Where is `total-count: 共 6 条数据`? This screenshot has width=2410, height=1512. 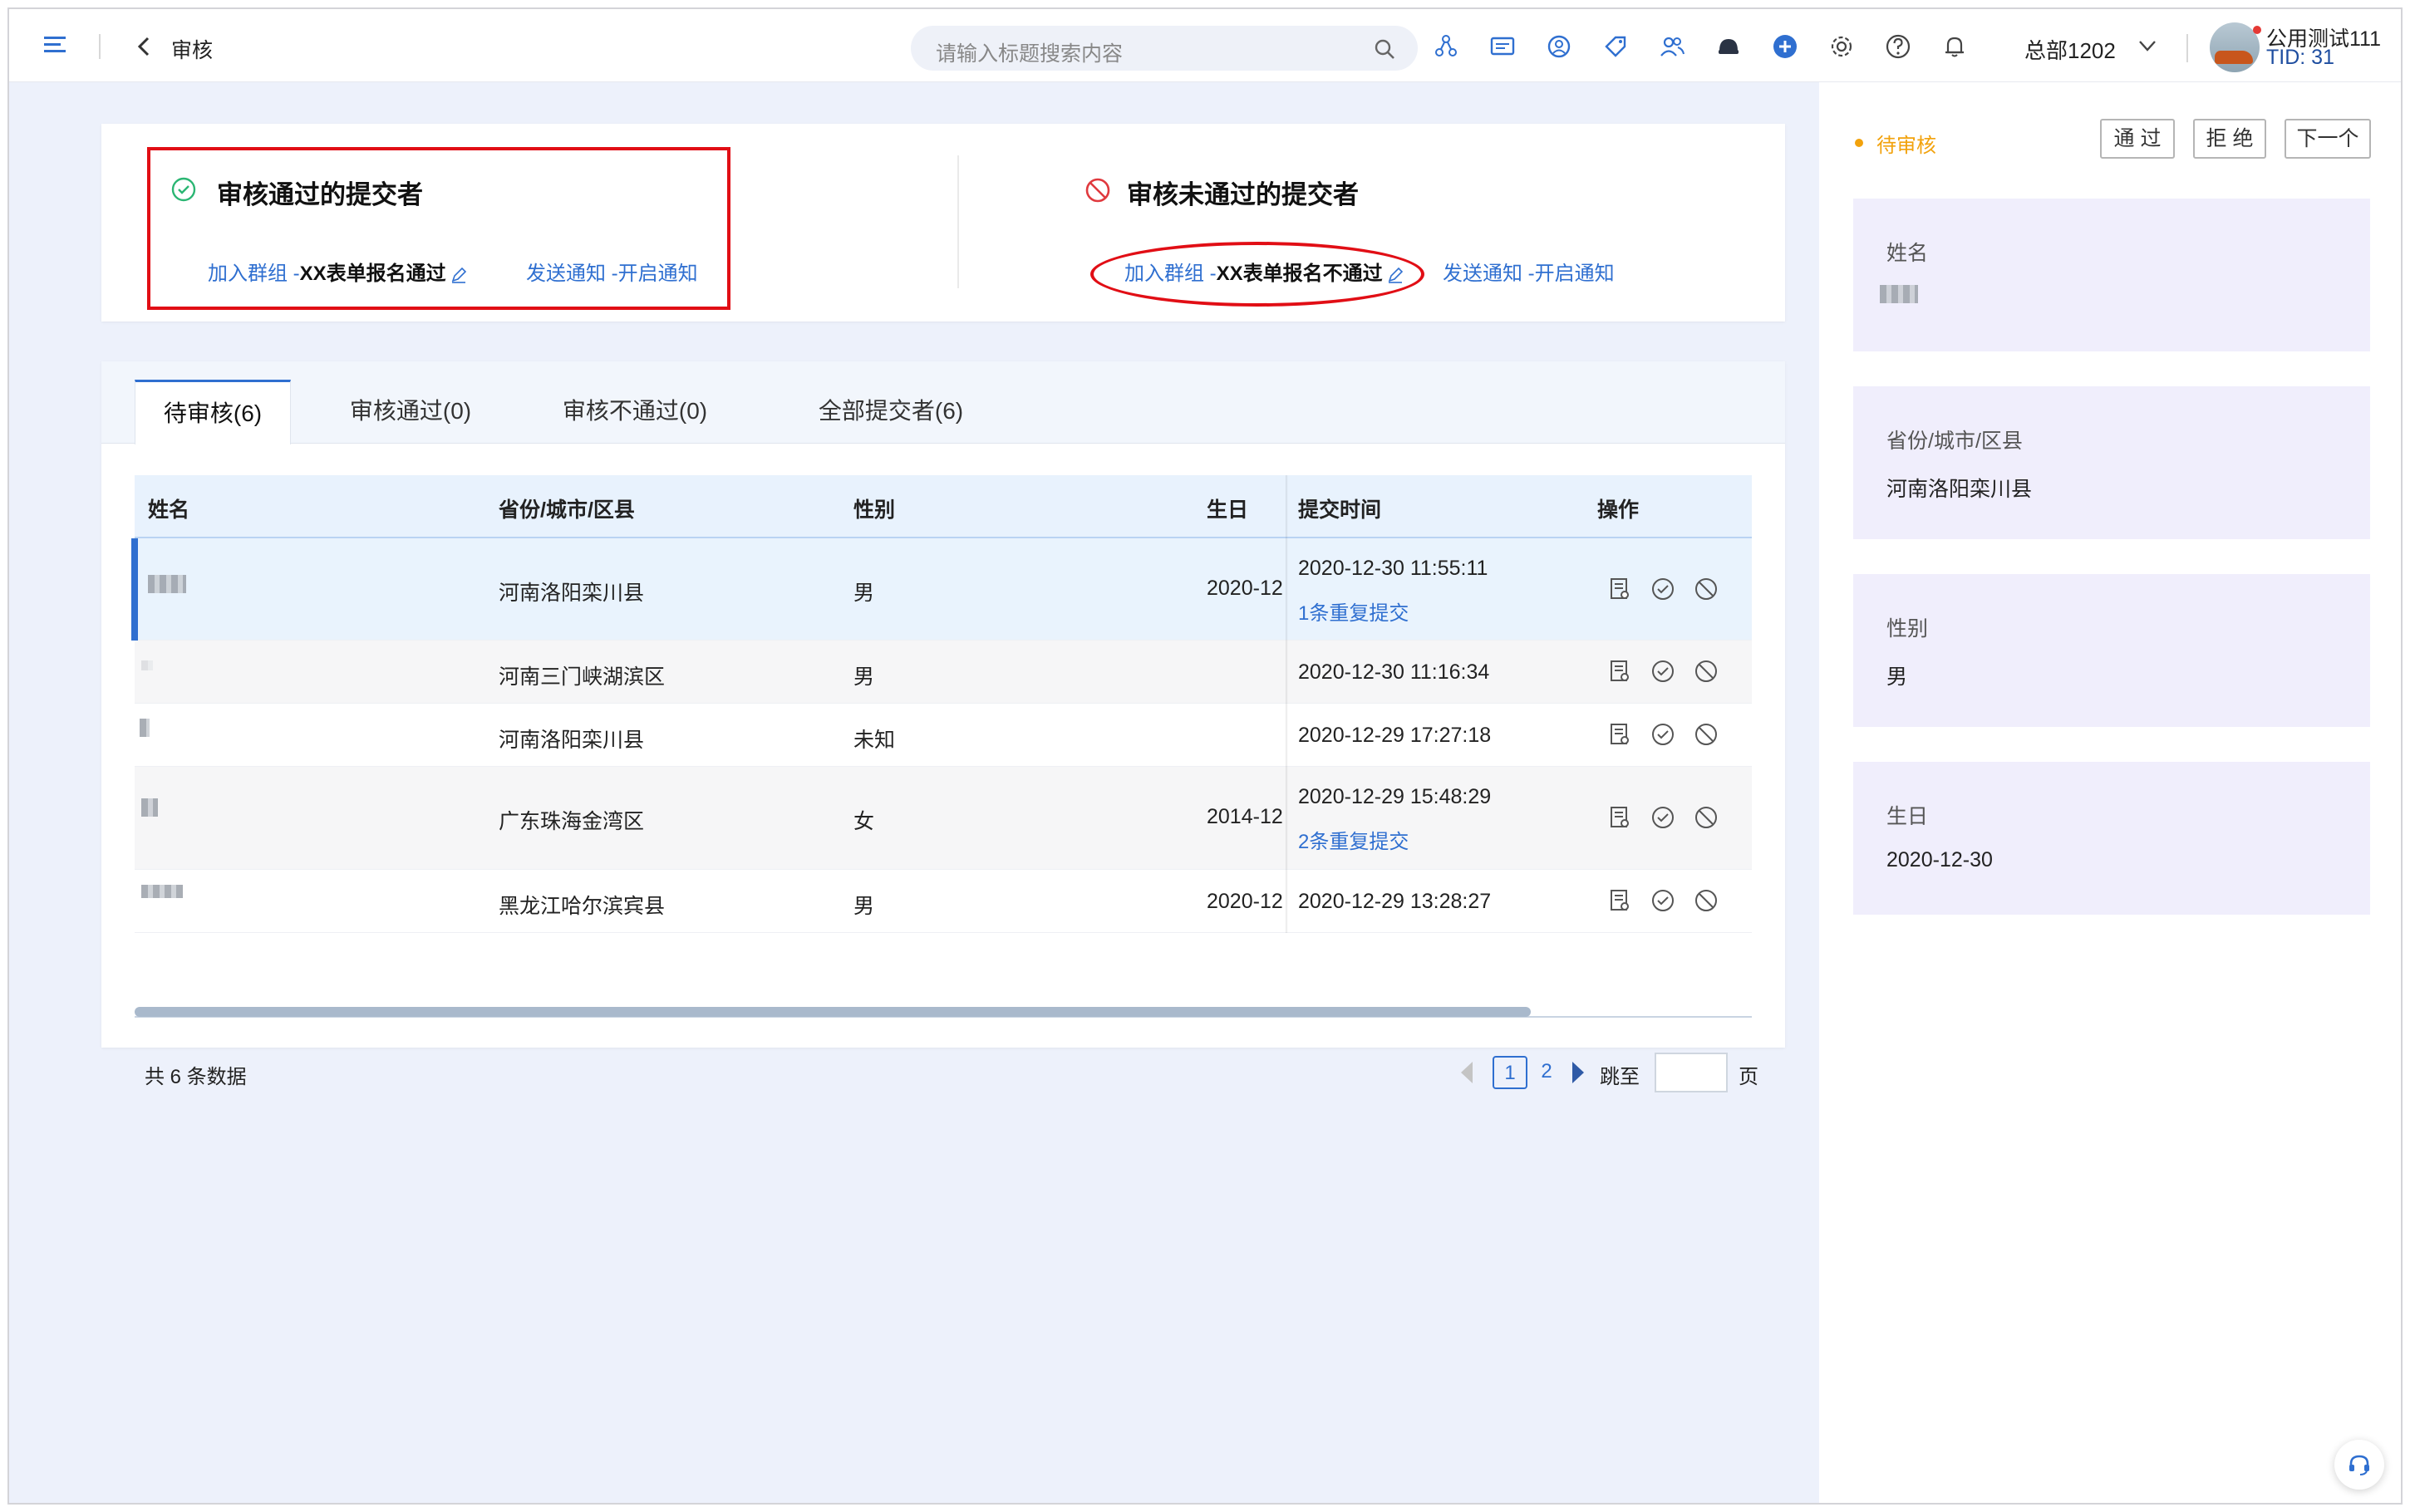 total-count: 共 6 条数据 is located at coordinates (196, 1077).